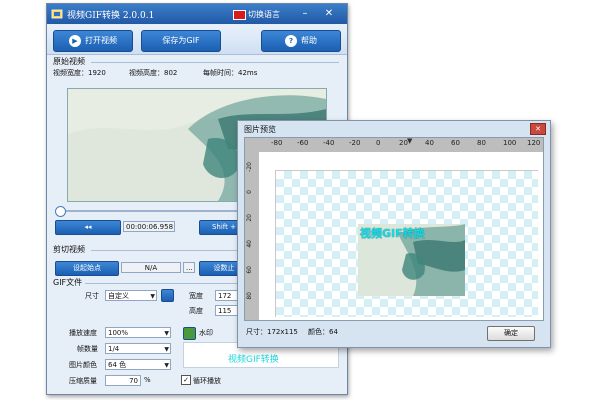 The width and height of the screenshot is (600, 400). Describe the element at coordinates (329, 143) in the screenshot. I see `ruler-tick-label: -40` at that location.